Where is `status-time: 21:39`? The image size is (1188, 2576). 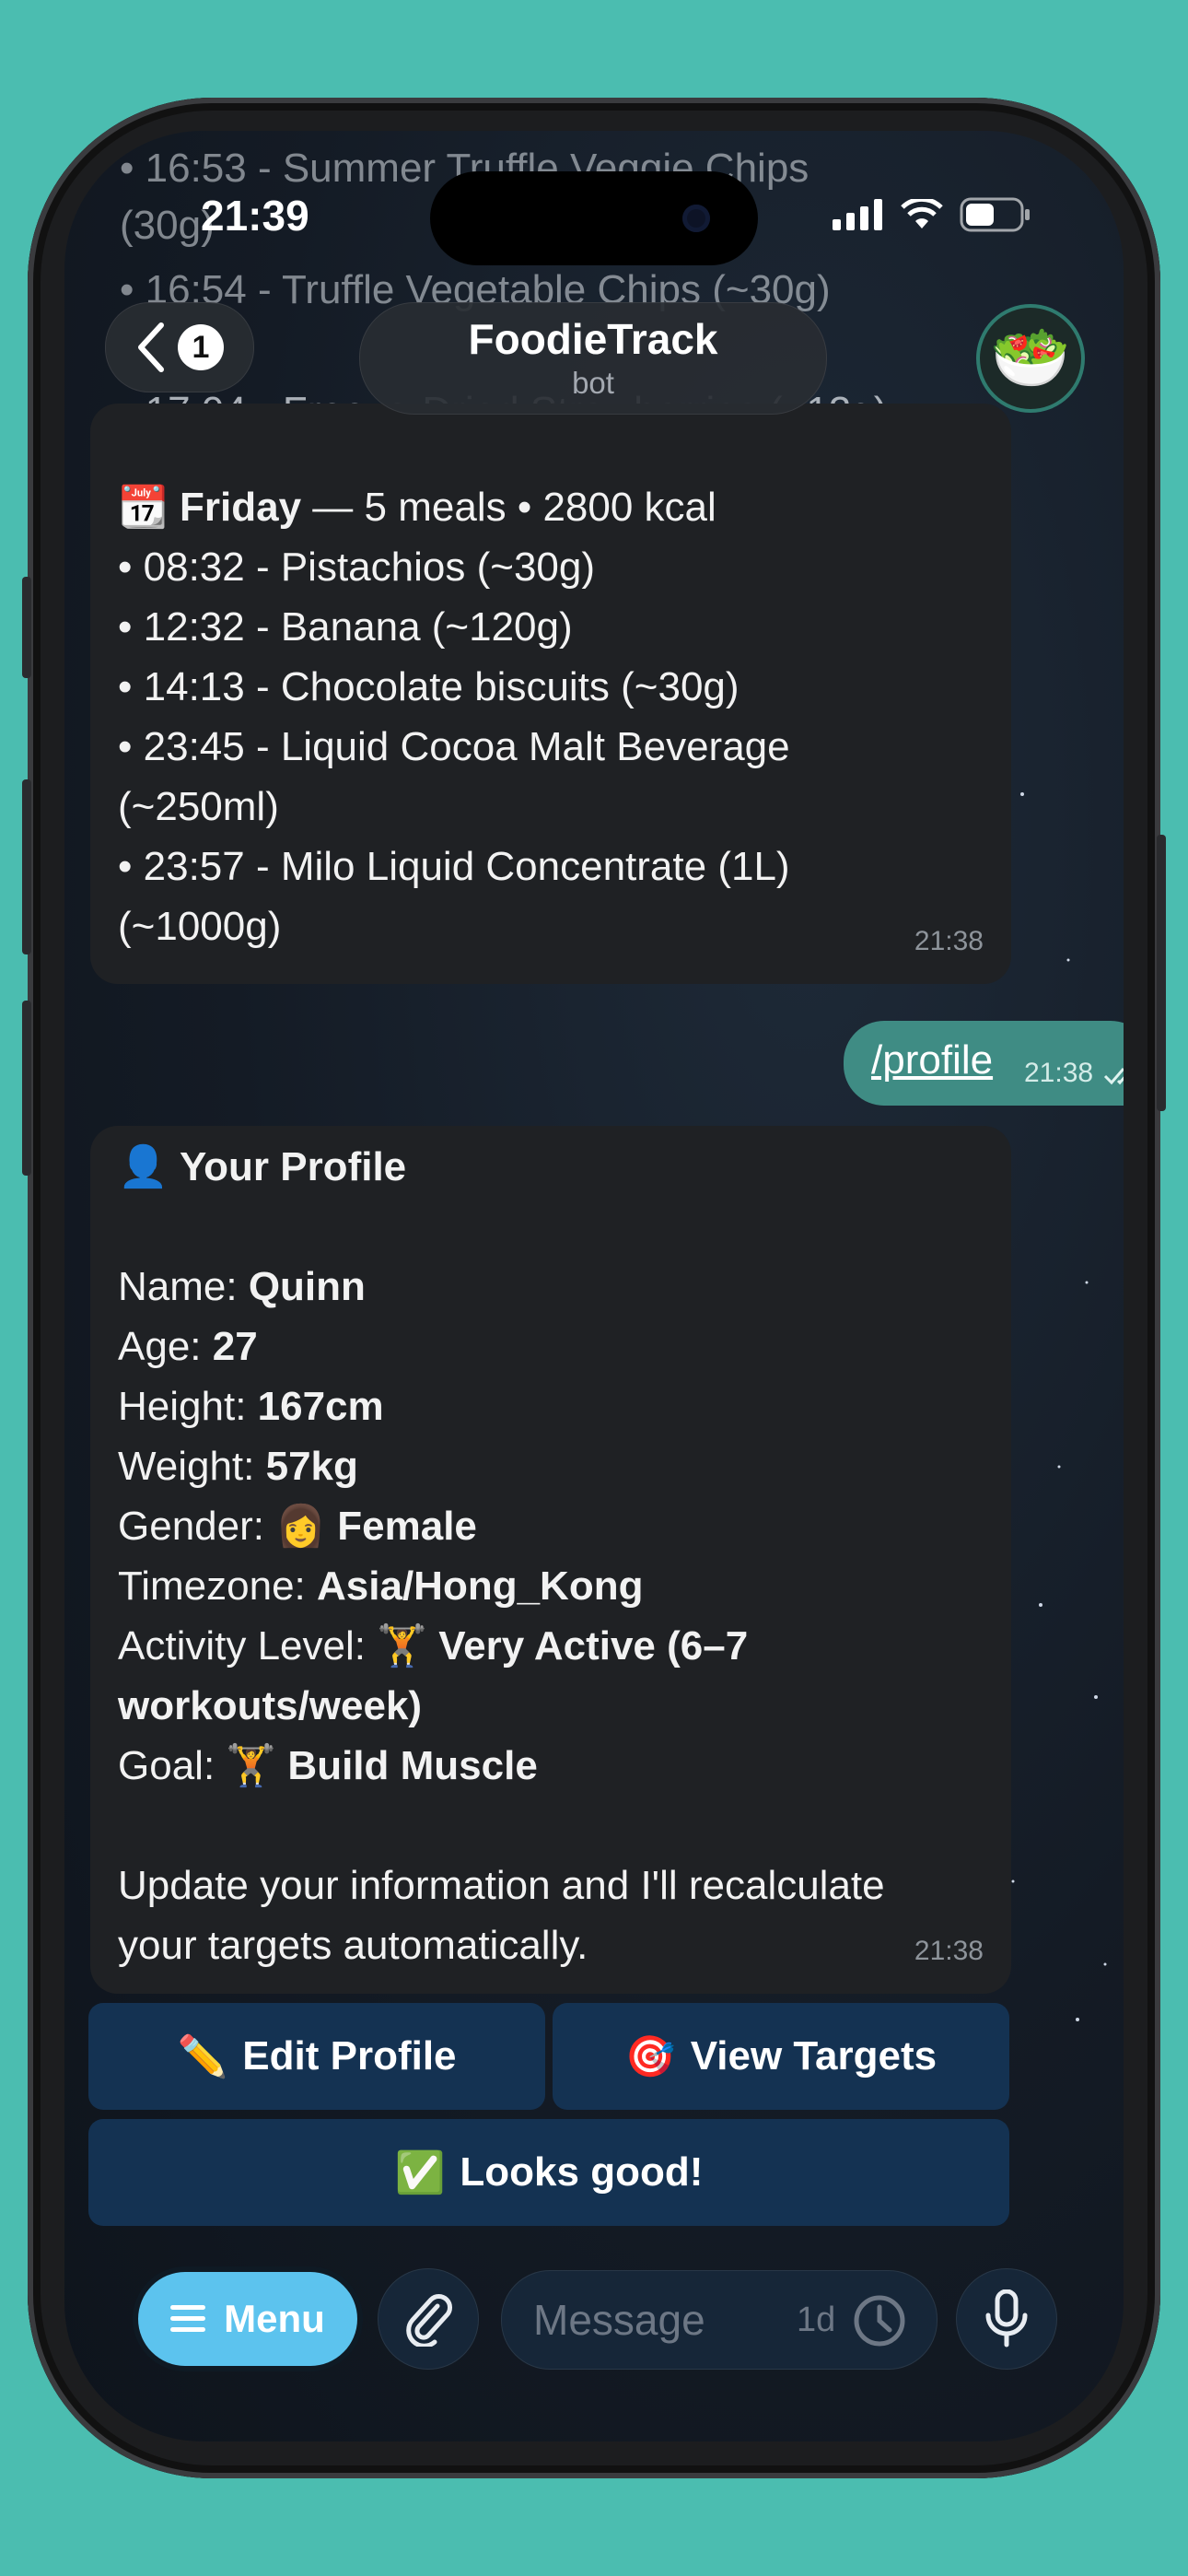 status-time: 21:39 is located at coordinates (255, 216).